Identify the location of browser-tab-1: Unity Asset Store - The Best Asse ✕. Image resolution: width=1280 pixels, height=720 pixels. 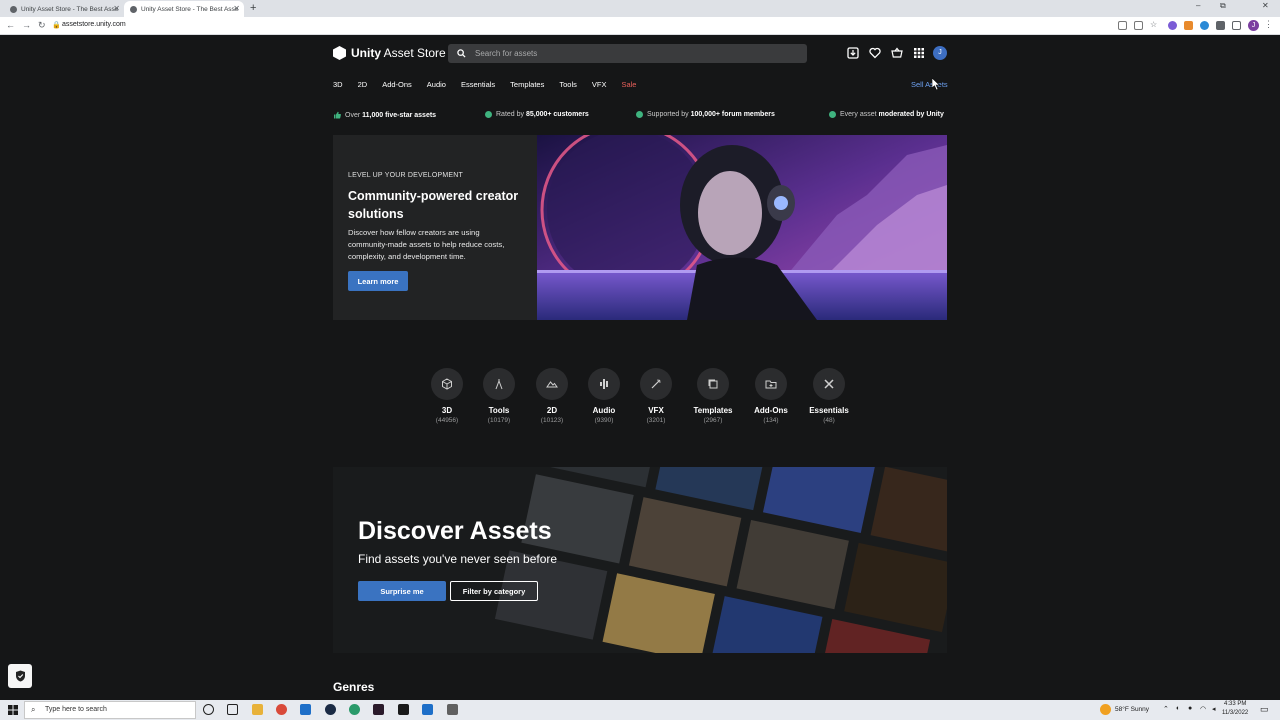
(64, 9).